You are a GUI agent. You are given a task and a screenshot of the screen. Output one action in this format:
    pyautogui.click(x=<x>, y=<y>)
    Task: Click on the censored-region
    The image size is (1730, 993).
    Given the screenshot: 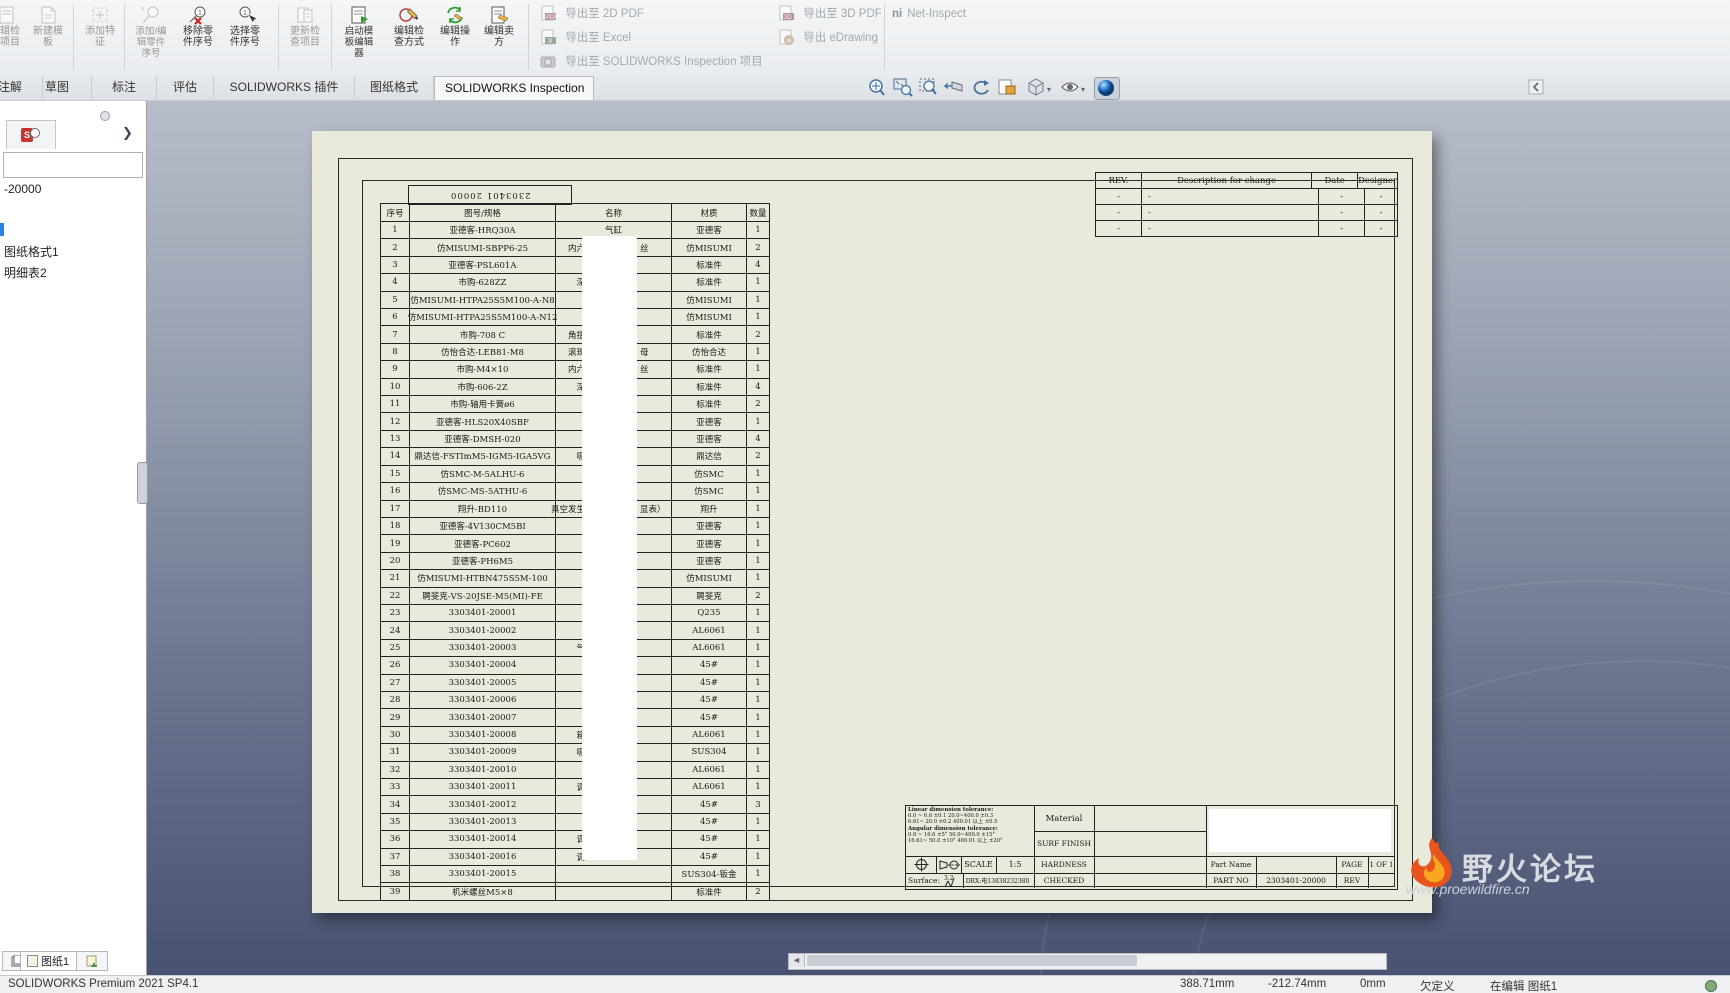 What is the action you would take?
    pyautogui.click(x=1300, y=830)
    